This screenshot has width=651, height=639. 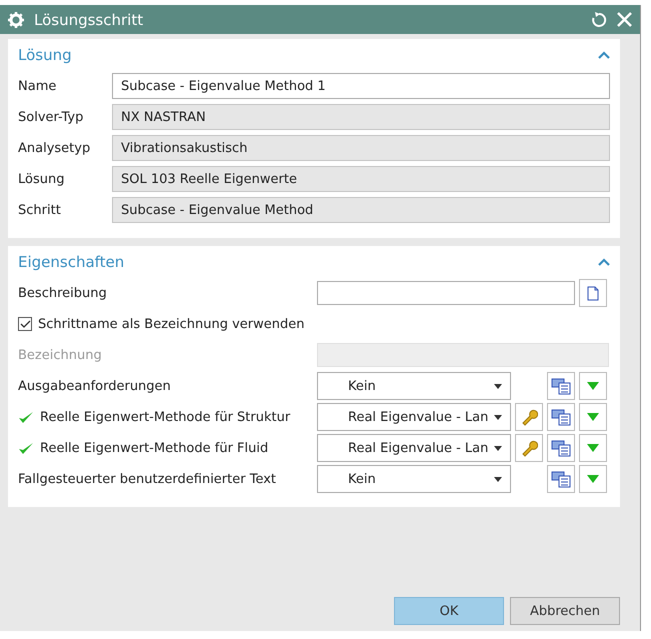 I want to click on document-icon, so click(x=593, y=293).